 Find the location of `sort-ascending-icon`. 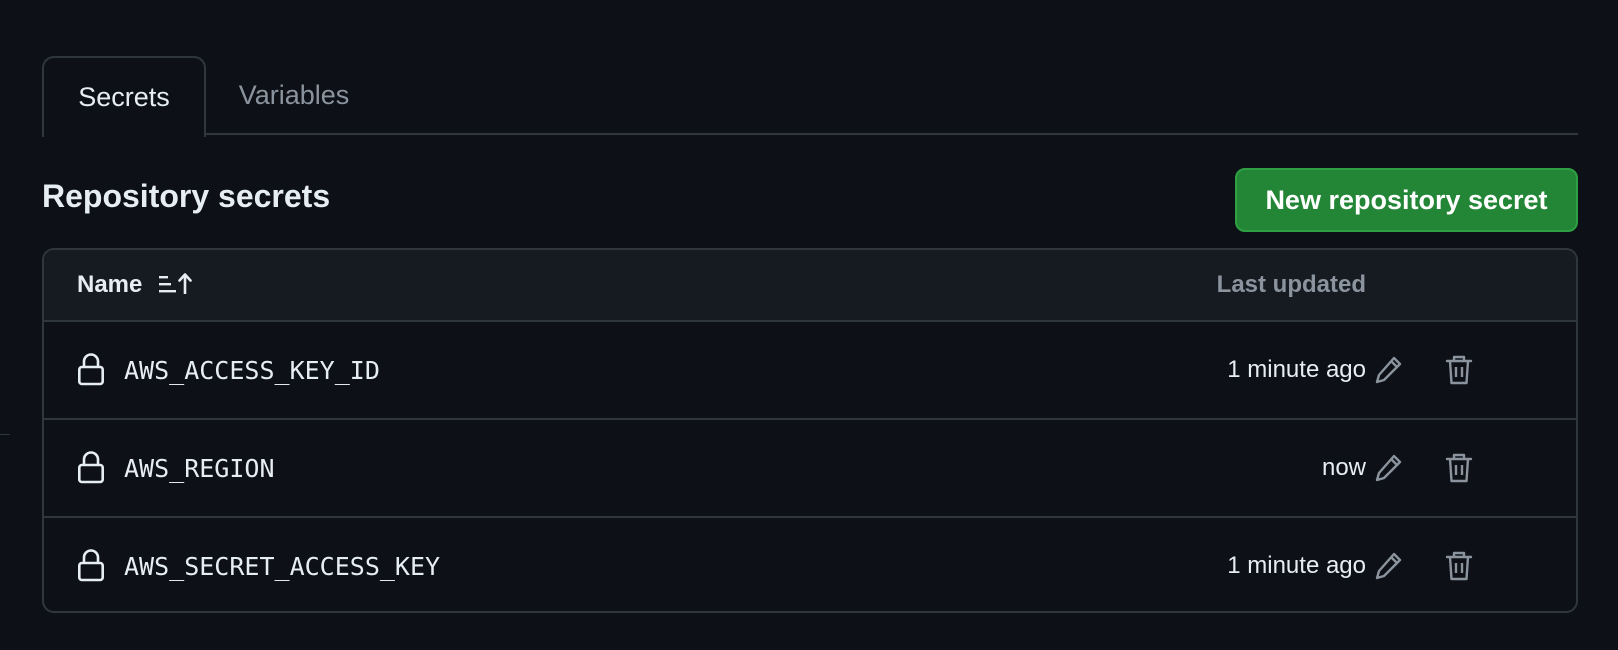

sort-ascending-icon is located at coordinates (175, 285).